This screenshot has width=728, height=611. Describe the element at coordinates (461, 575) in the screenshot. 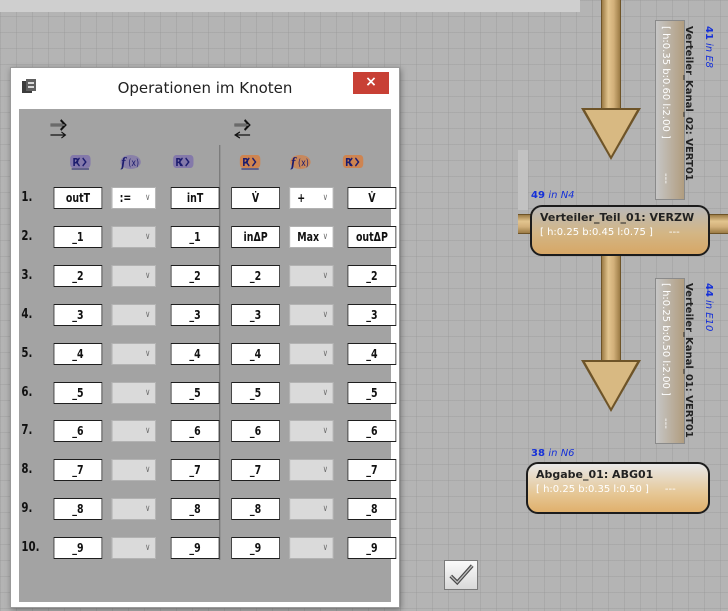

I see `confirm-button` at that location.